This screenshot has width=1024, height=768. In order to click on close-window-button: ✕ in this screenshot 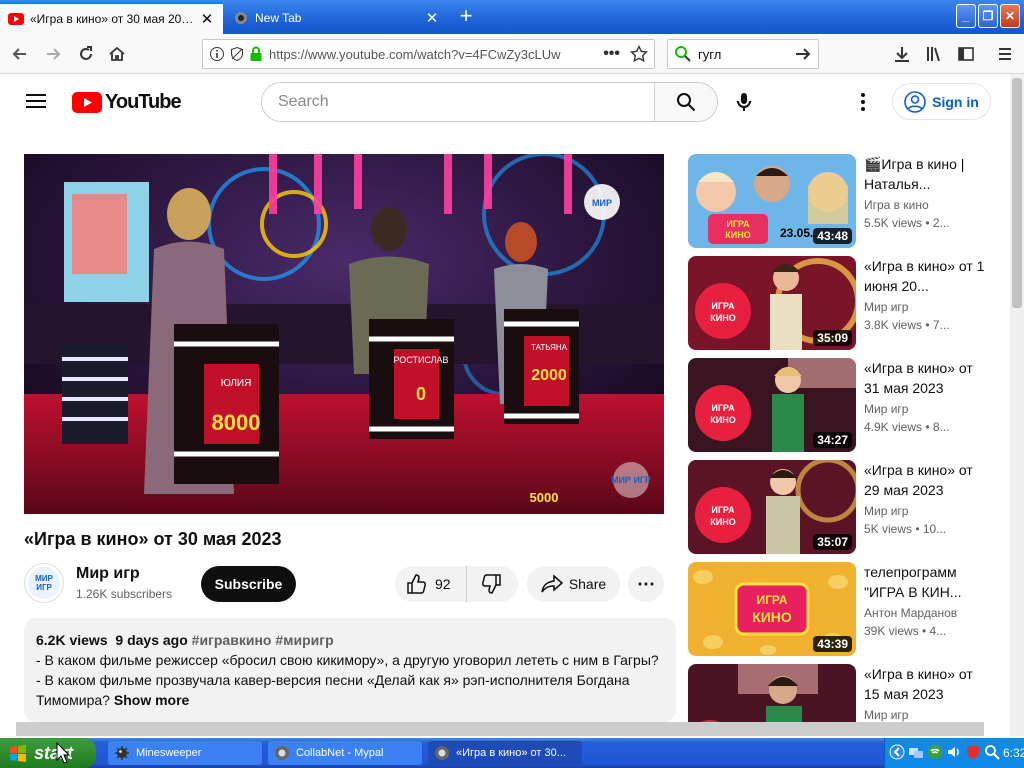, I will do `click(1010, 16)`.